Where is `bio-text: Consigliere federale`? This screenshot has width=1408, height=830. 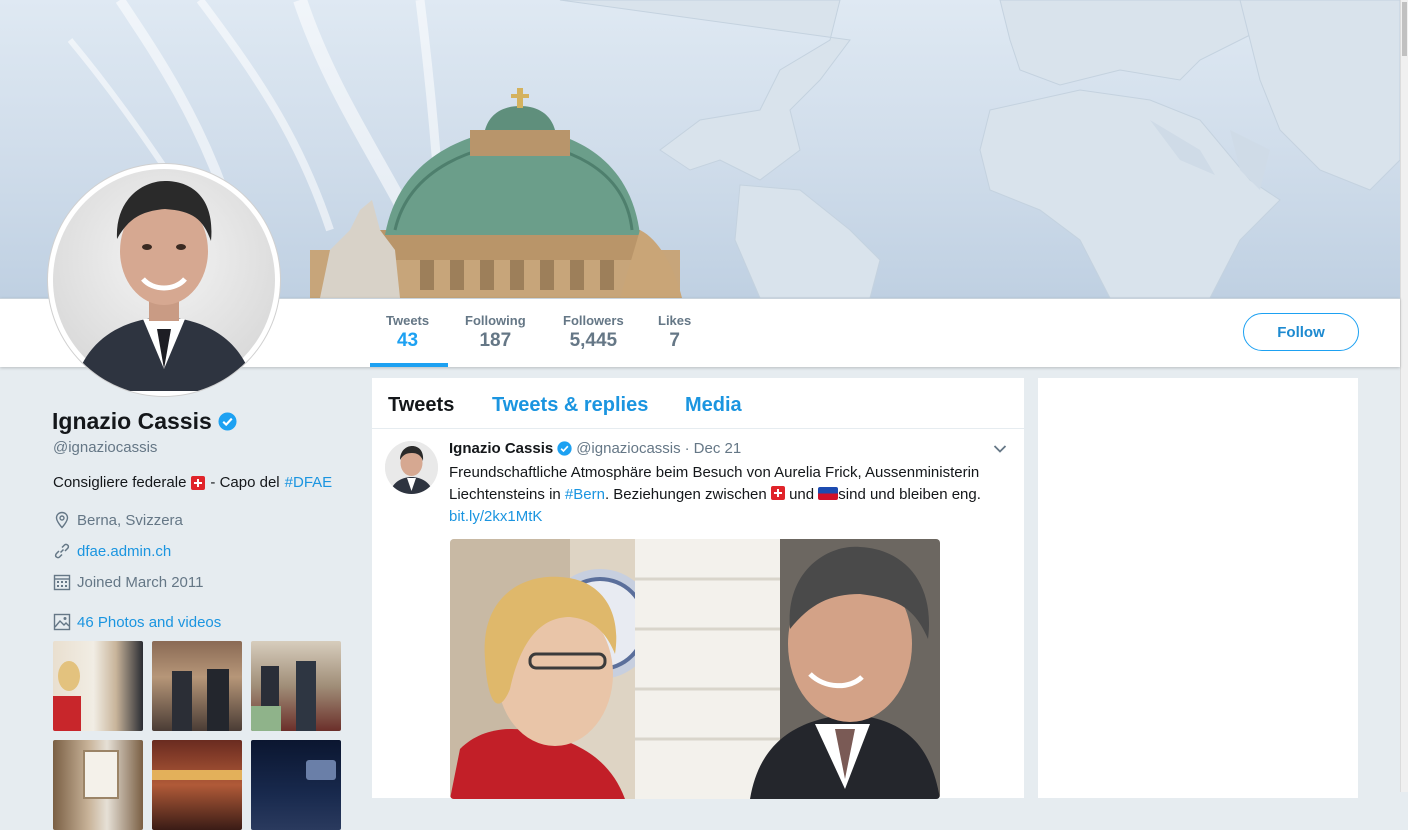
bio-text: Consigliere federale is located at coordinates (120, 482).